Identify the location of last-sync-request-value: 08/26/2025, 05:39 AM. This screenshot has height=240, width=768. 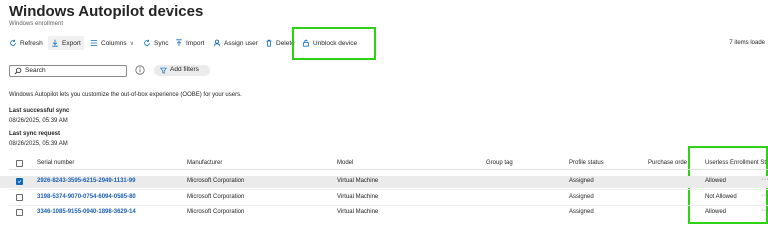
(38, 144).